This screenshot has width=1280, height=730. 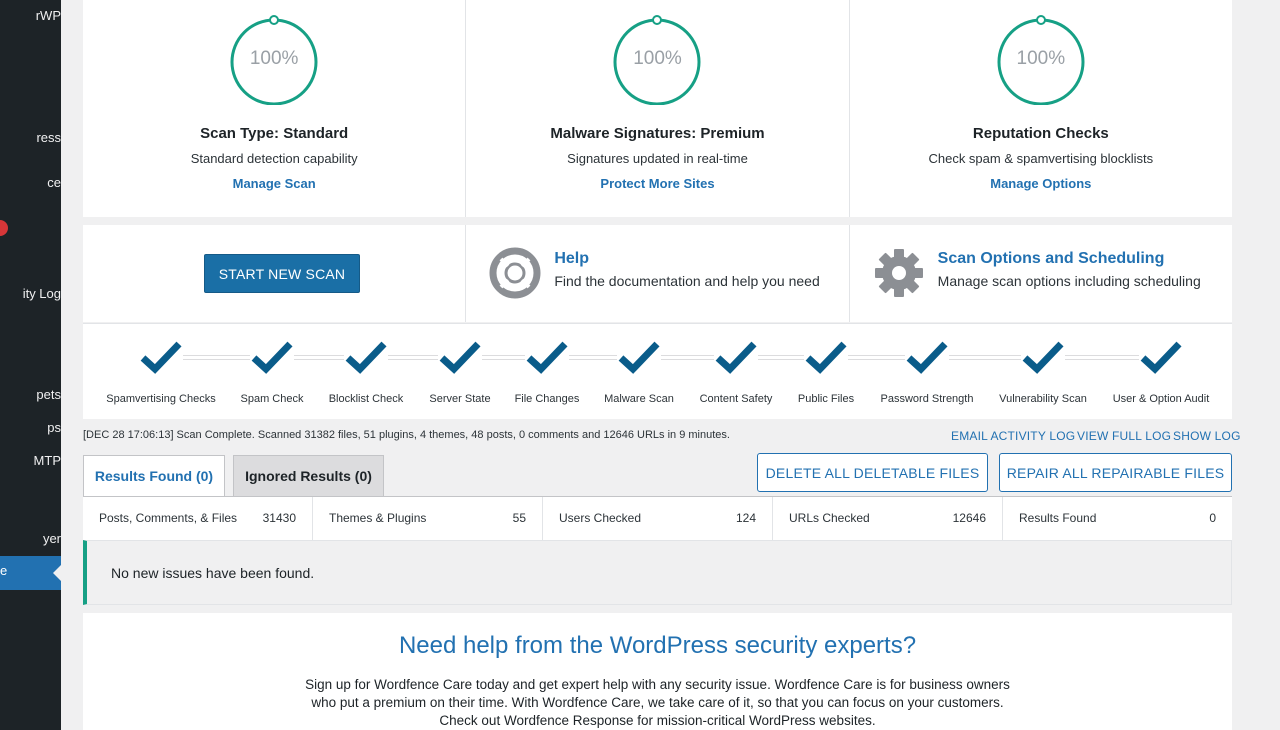 I want to click on card-title: Scan Type: Standard, so click(x=274, y=133).